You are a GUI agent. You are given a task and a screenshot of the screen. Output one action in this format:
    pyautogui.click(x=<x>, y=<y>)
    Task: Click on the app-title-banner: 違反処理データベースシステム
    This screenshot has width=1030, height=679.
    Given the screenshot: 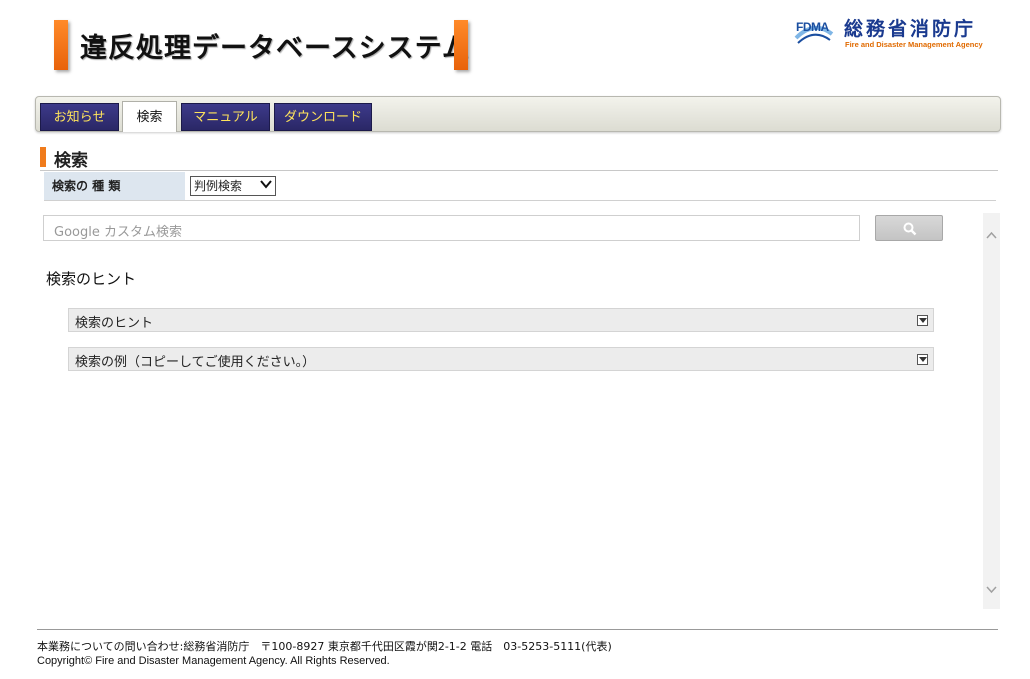 What is the action you would take?
    pyautogui.click(x=264, y=46)
    